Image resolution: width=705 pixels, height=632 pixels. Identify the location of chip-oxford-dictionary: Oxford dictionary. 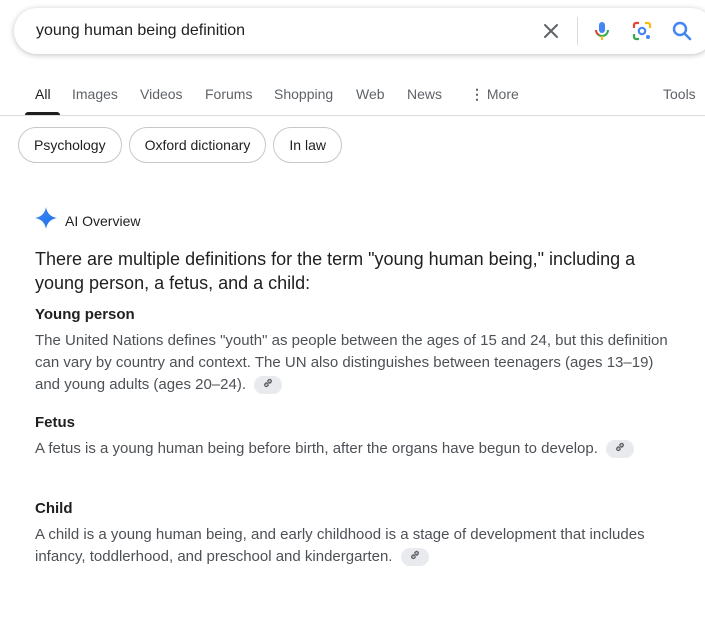
(197, 145).